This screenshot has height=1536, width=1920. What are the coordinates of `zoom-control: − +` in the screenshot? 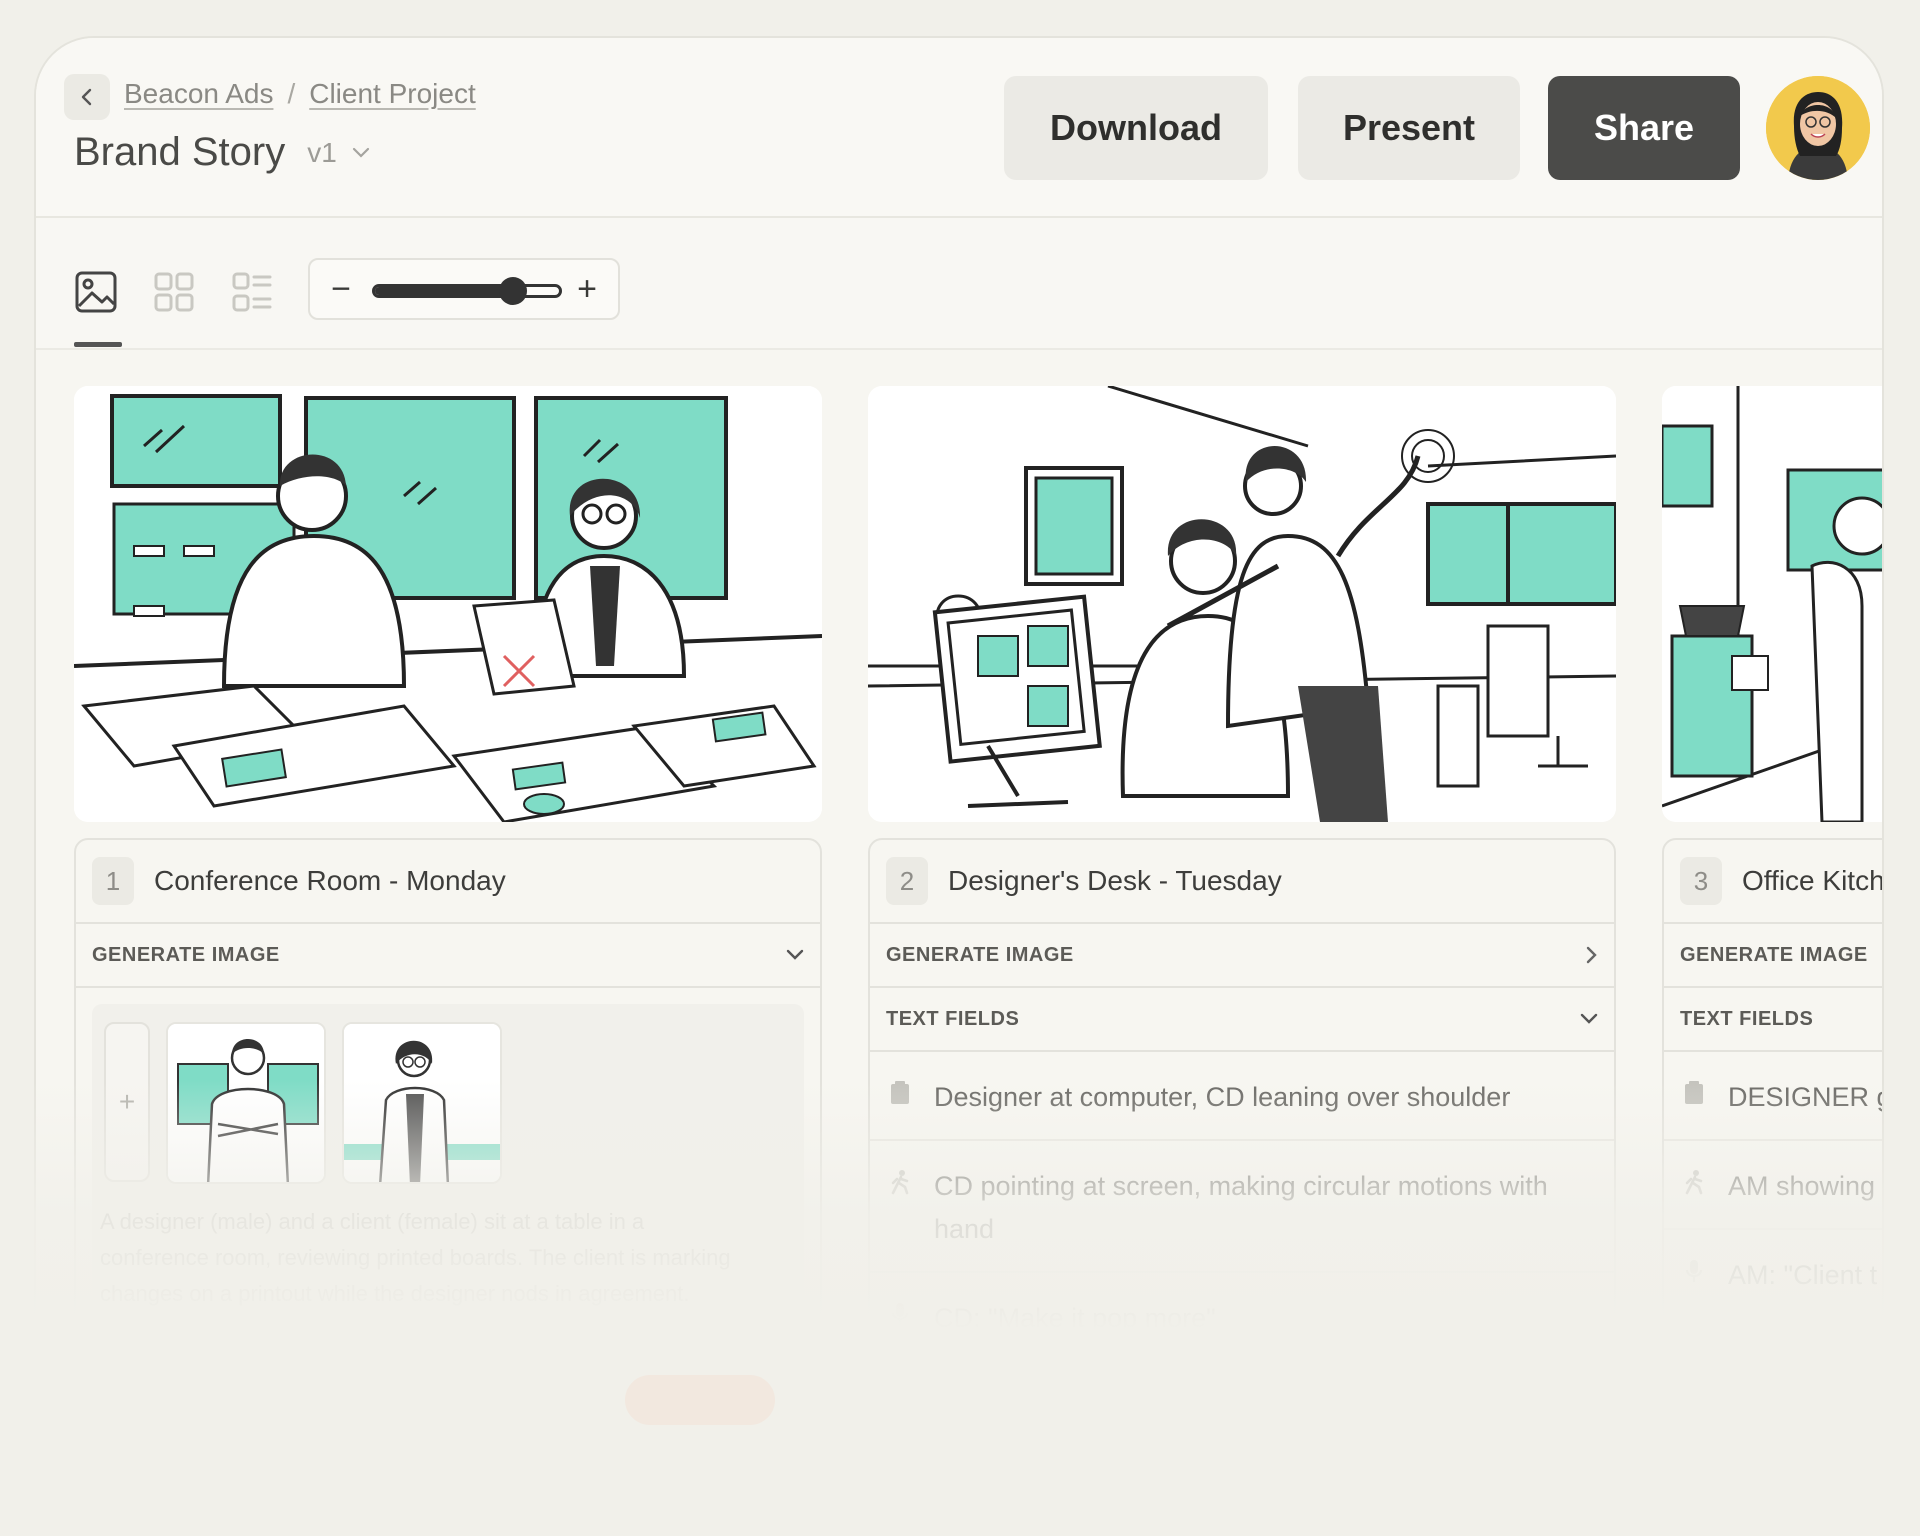 It's located at (464, 289).